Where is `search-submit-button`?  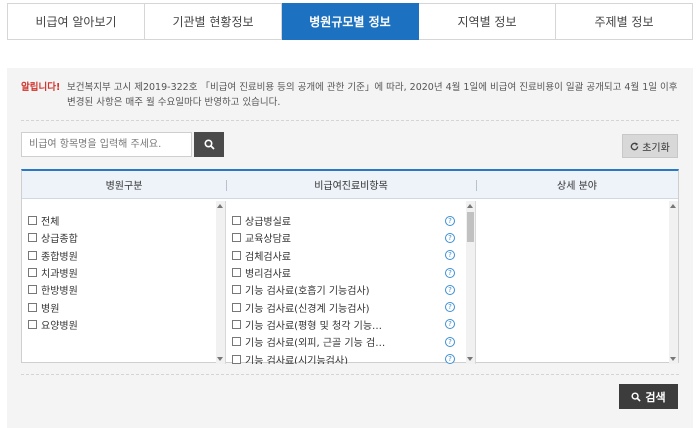 search-submit-button is located at coordinates (209, 144).